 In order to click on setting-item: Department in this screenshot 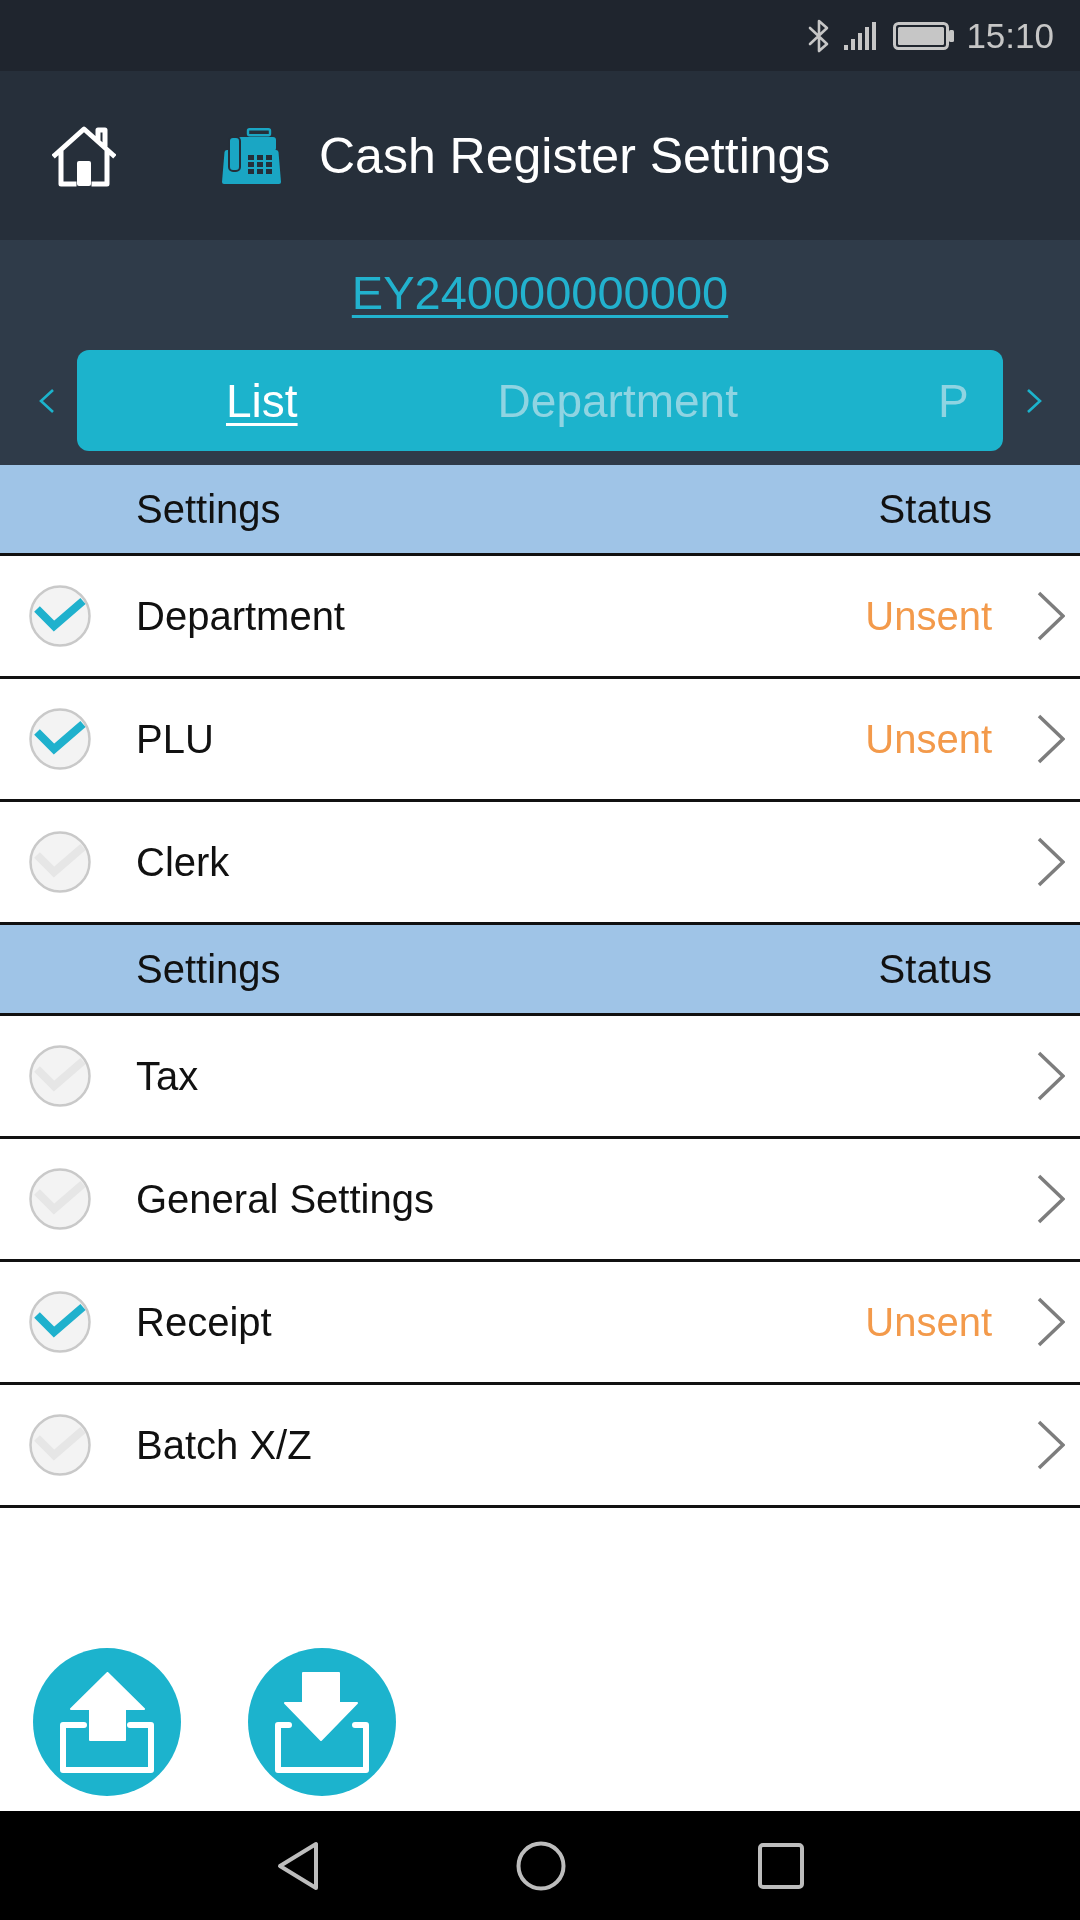, I will do `click(240, 616)`.